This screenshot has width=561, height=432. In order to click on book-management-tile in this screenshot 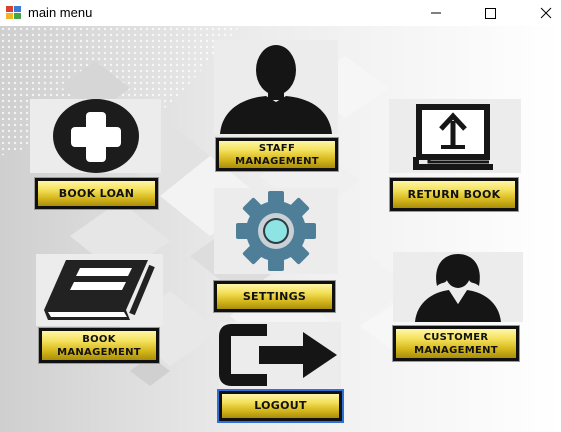, I will do `click(99, 290)`.